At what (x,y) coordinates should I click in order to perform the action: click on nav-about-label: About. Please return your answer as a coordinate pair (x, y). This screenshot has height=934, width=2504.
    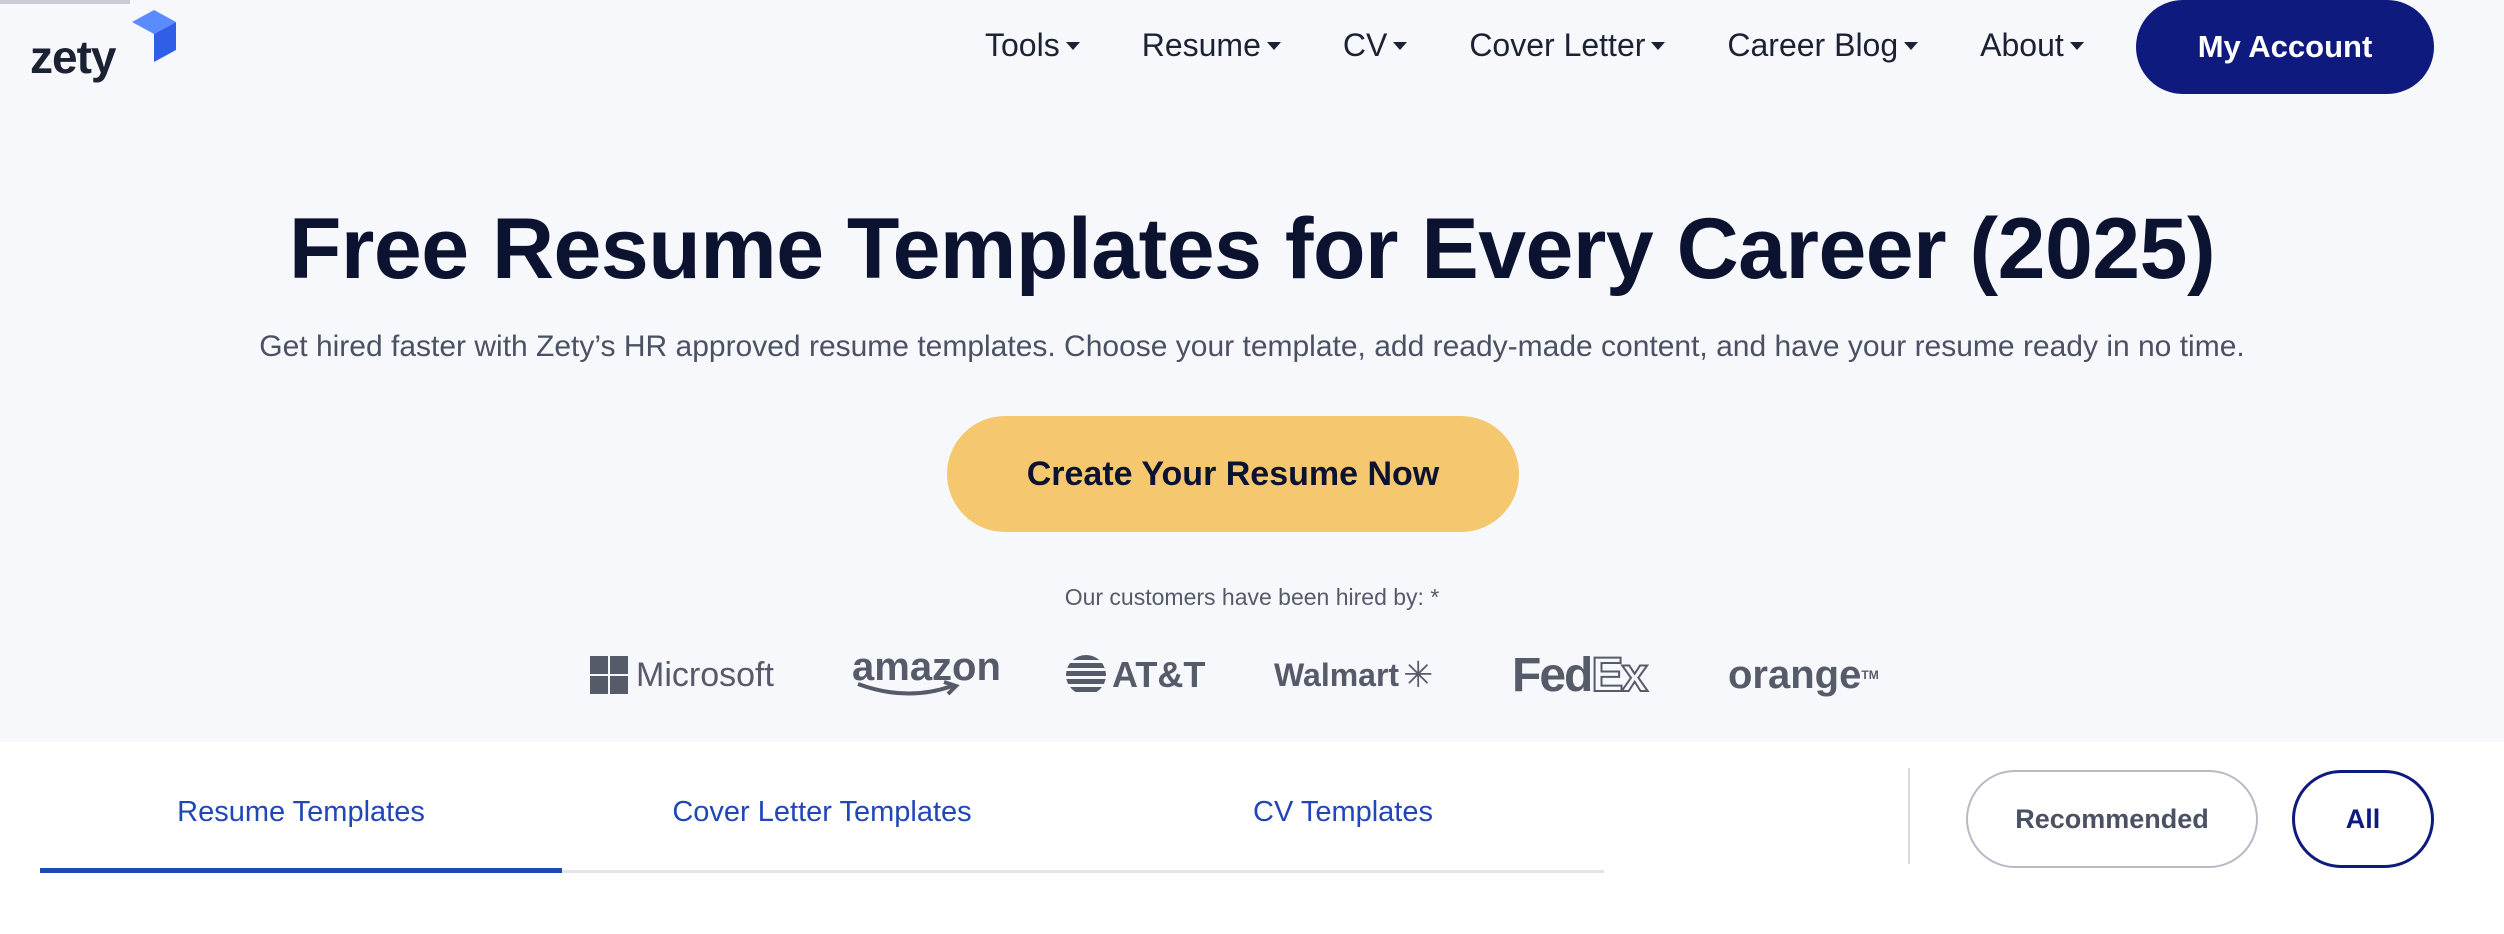
    Looking at the image, I should click on (2022, 44).